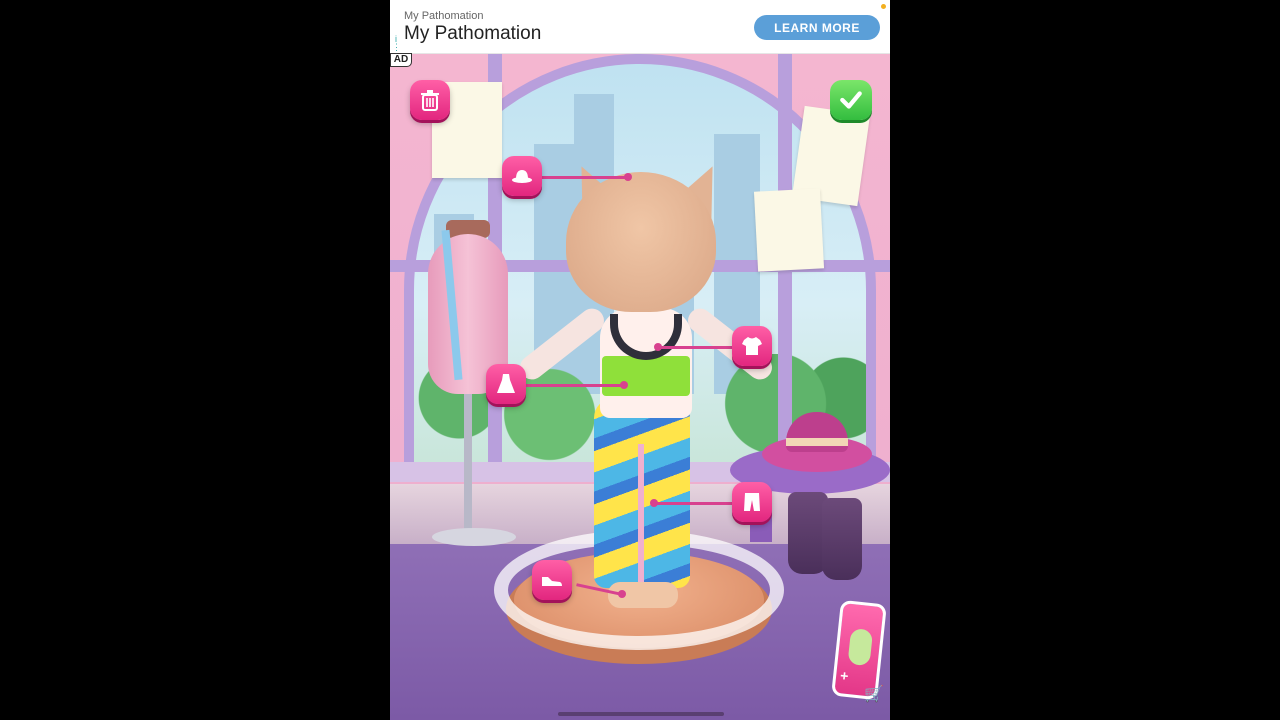 The image size is (1280, 720). Describe the element at coordinates (472, 34) in the screenshot. I see `ad-headline: My Pathomation` at that location.